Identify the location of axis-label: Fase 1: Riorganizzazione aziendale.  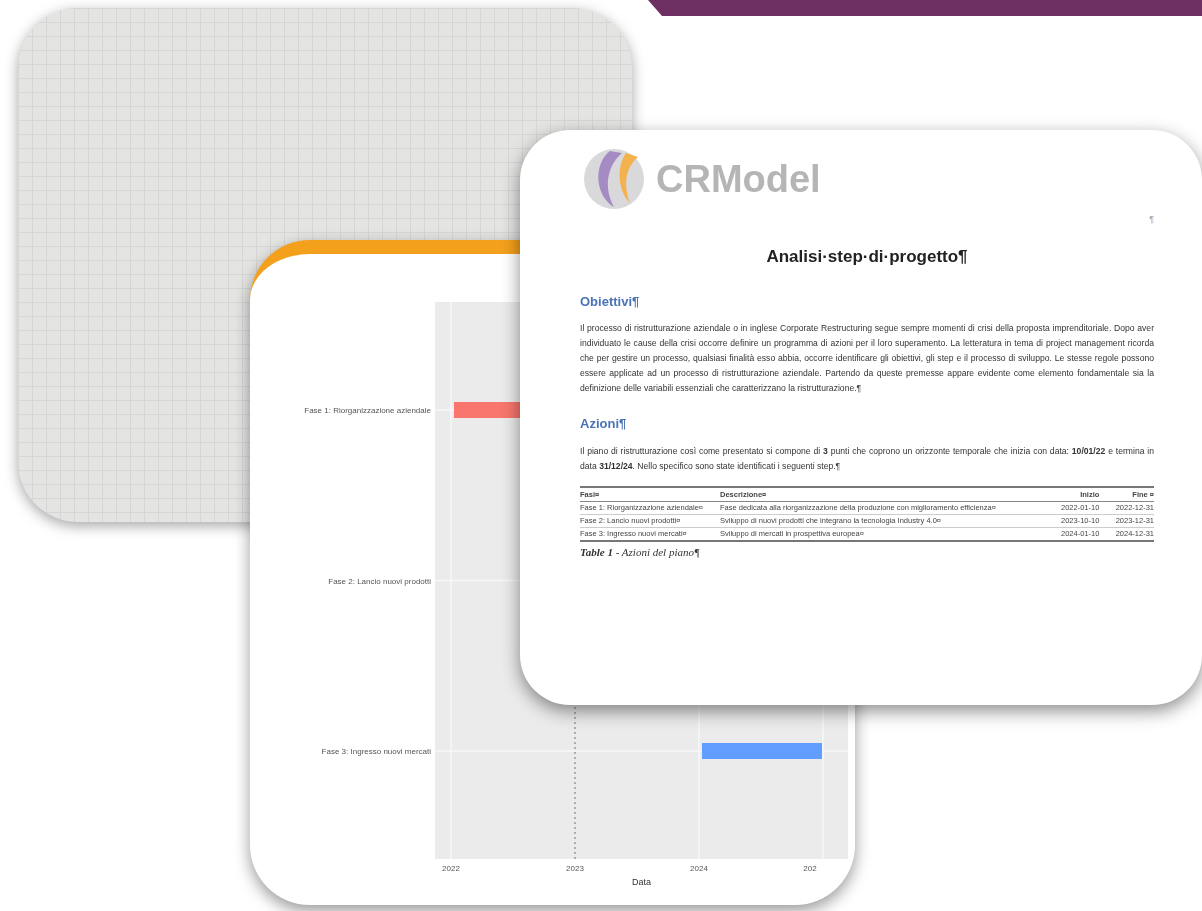
(367, 410).